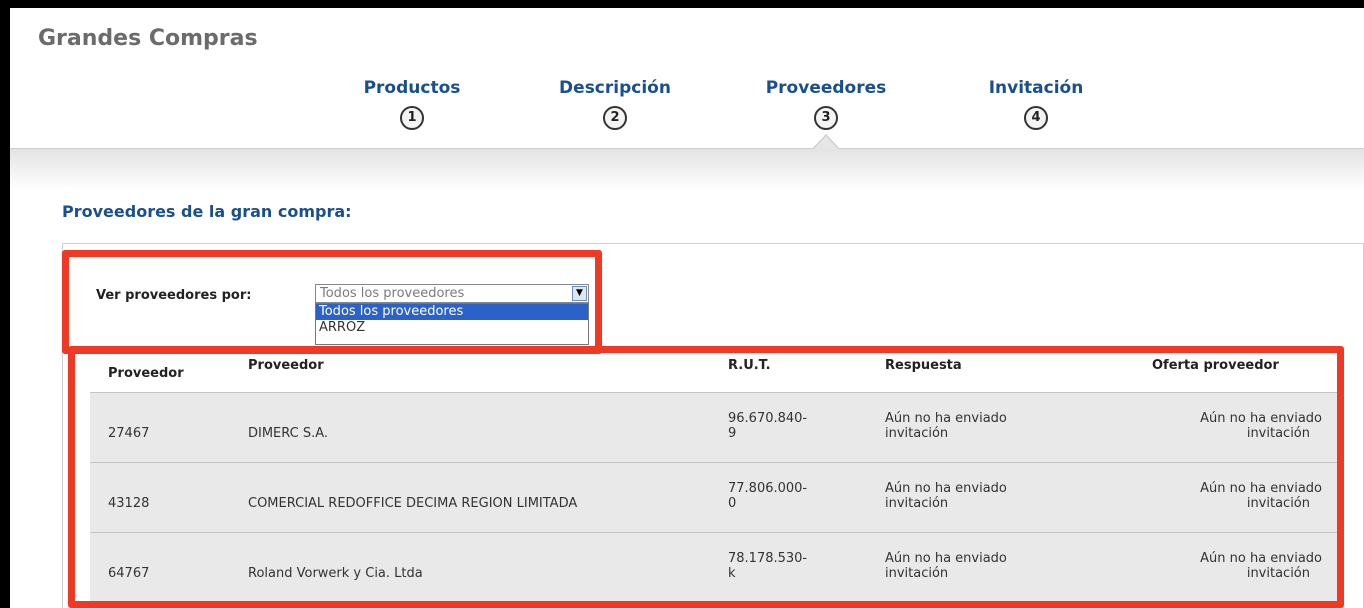  What do you see at coordinates (412, 104) in the screenshot?
I see `step-productos: Productos 1` at bounding box center [412, 104].